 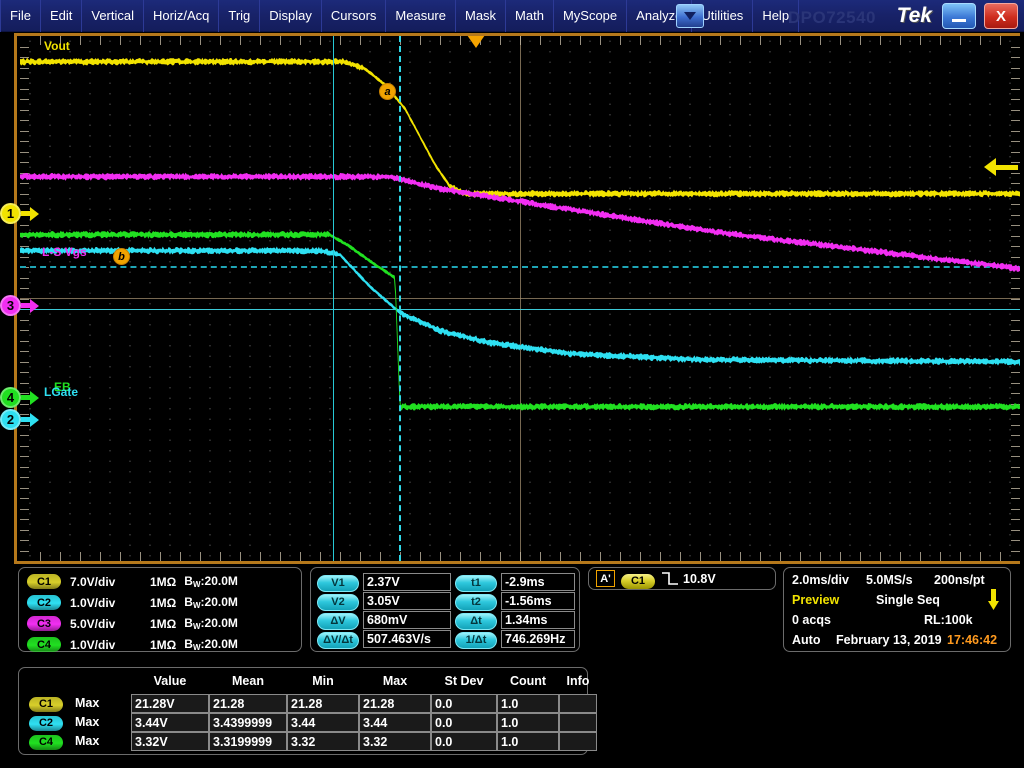 I want to click on measurement-header-info: Info, so click(x=578, y=681).